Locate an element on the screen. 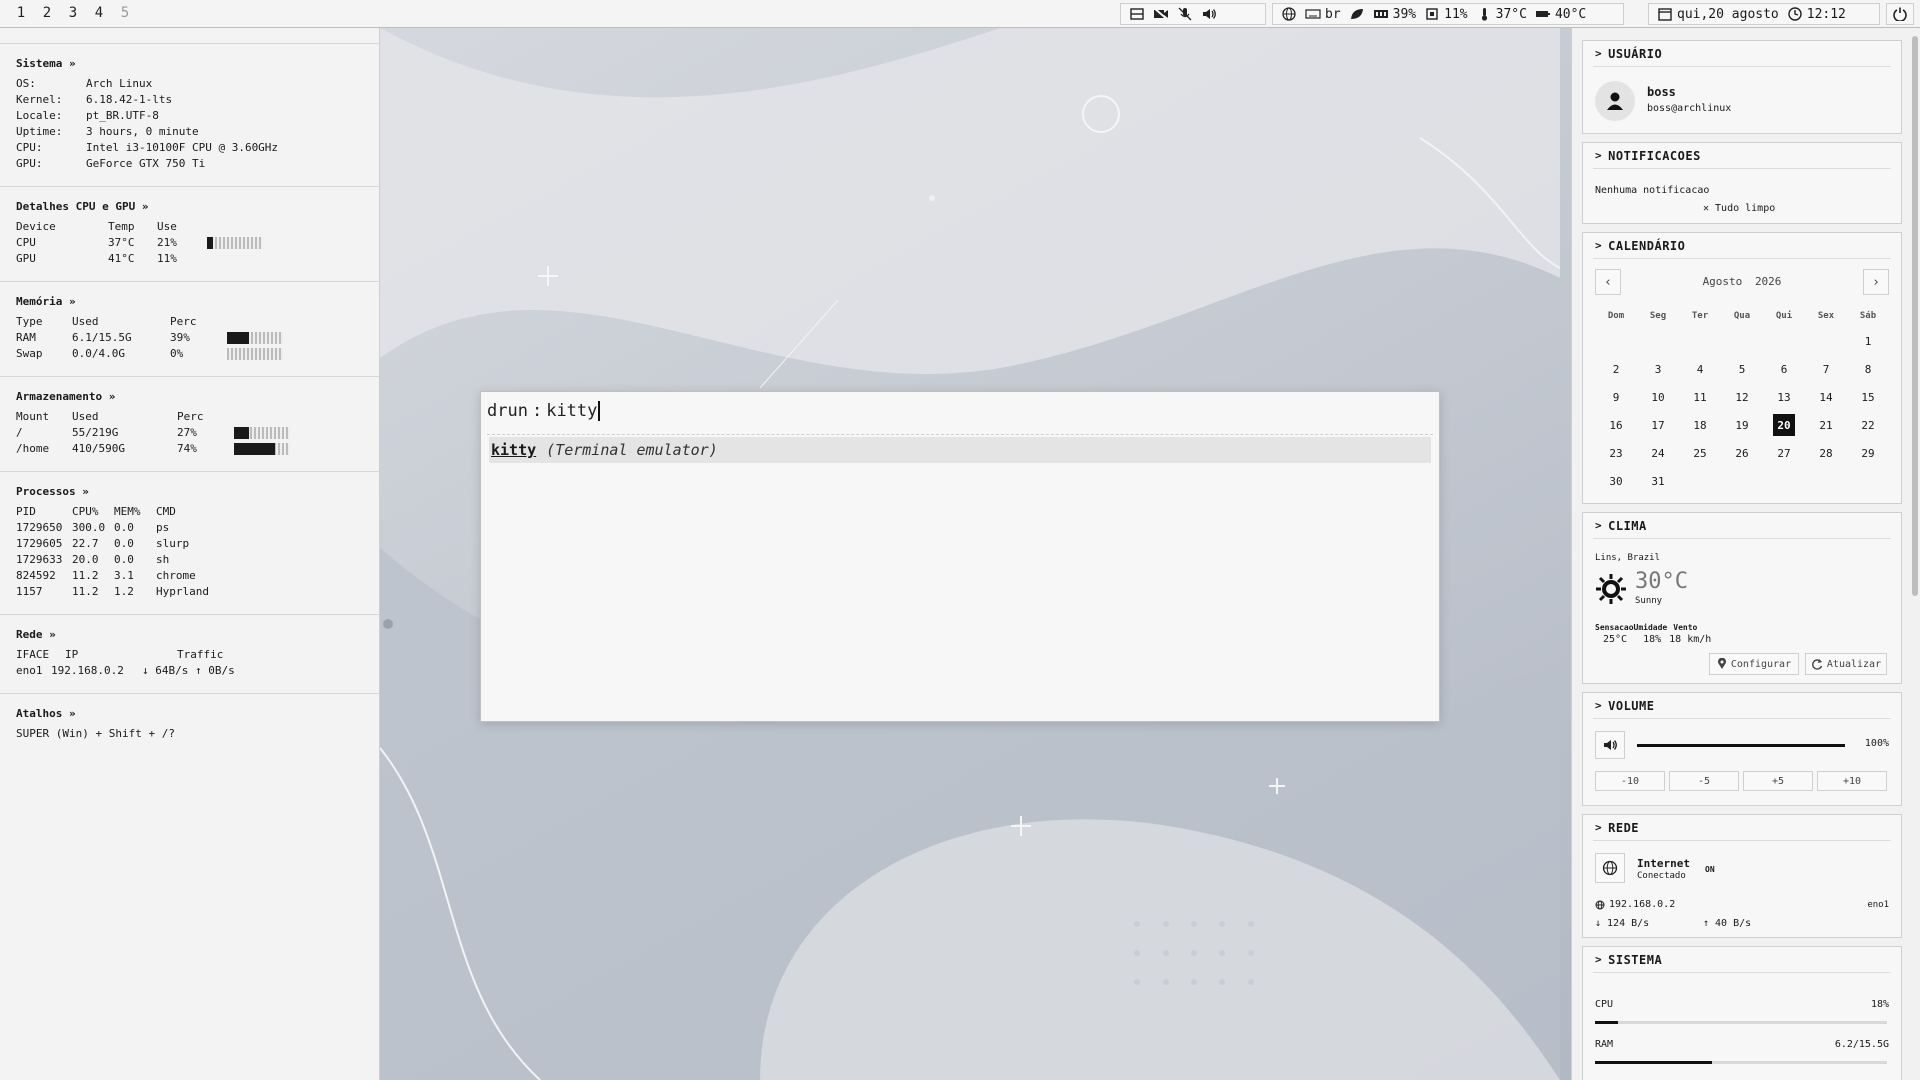 The height and width of the screenshot is (1080, 1920). calendar-day: 22 is located at coordinates (1868, 425).